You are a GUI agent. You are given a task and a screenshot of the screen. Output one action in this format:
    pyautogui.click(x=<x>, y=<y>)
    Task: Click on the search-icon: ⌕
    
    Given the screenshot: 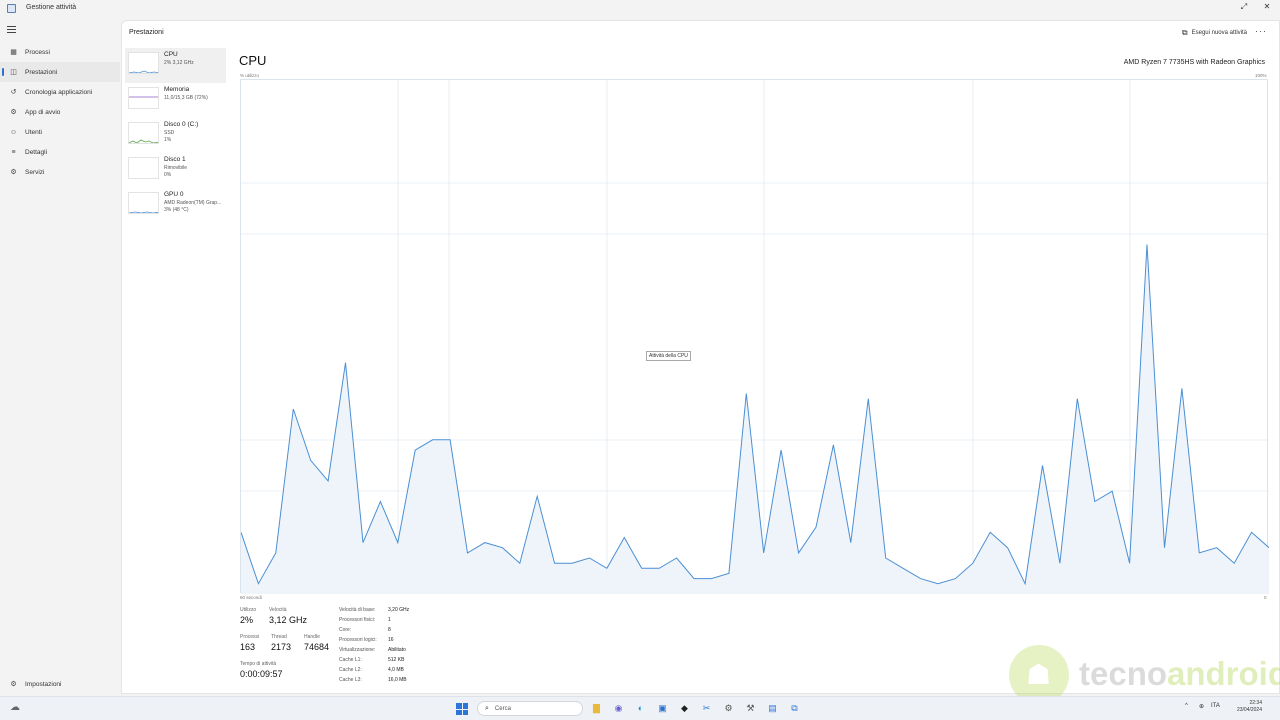 What is the action you would take?
    pyautogui.click(x=487, y=708)
    